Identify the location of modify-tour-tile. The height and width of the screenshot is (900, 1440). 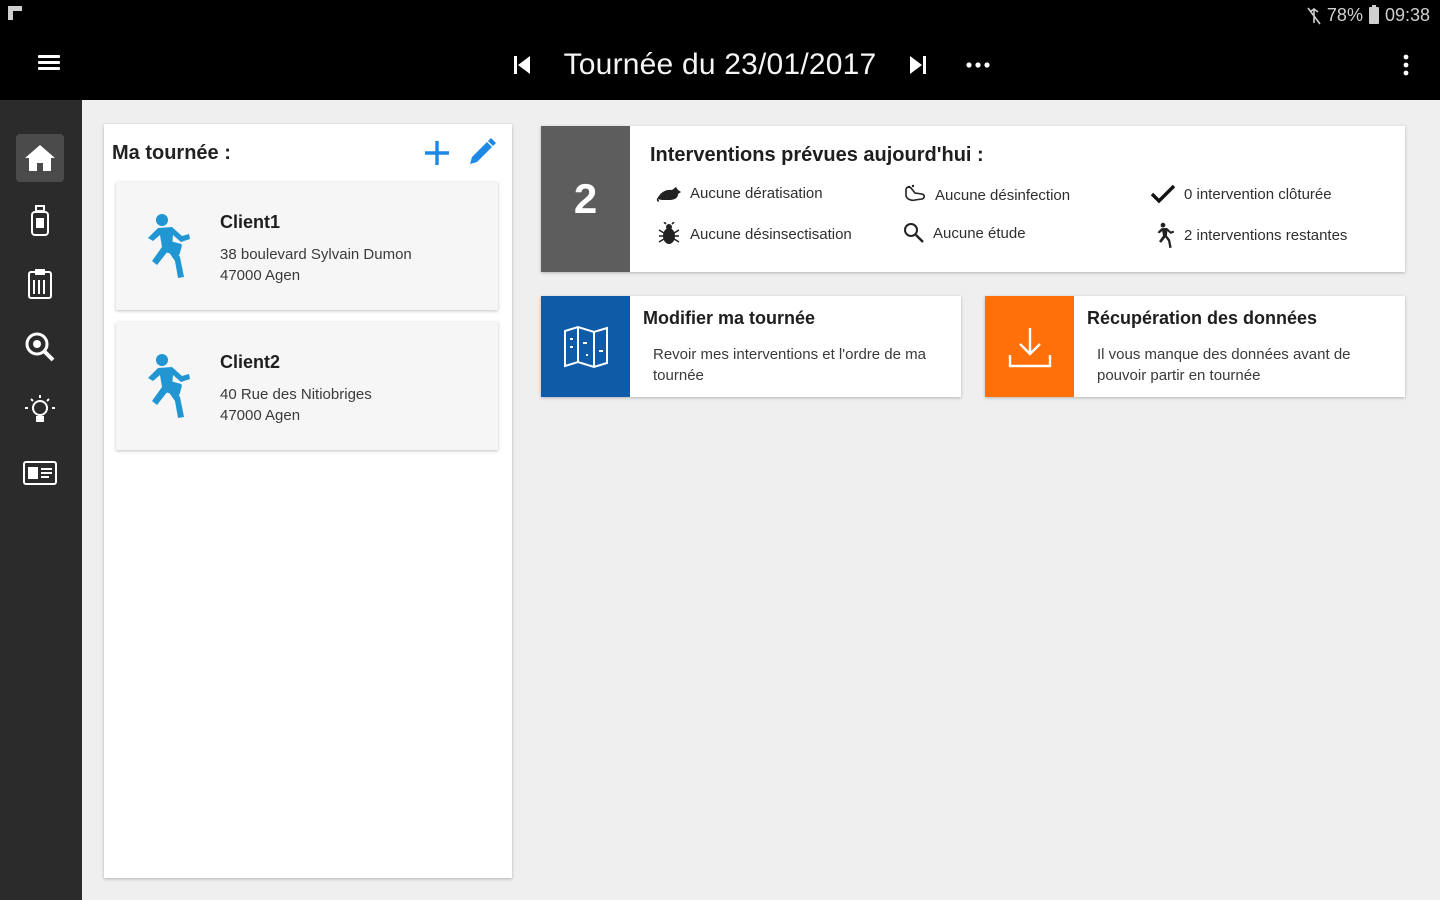
(585, 346).